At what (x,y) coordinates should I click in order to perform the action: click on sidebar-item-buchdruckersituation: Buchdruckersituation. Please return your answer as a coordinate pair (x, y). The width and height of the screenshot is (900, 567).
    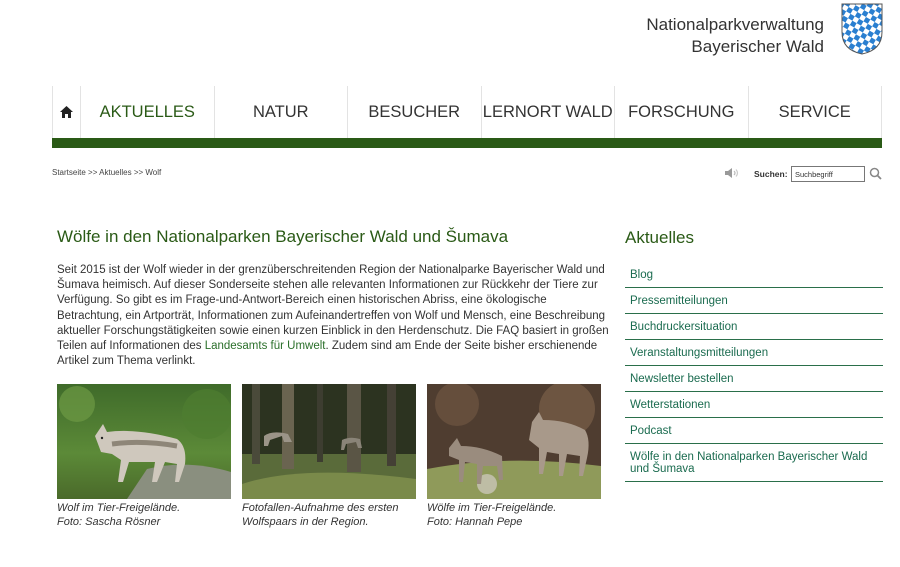
    Looking at the image, I should click on (754, 327).